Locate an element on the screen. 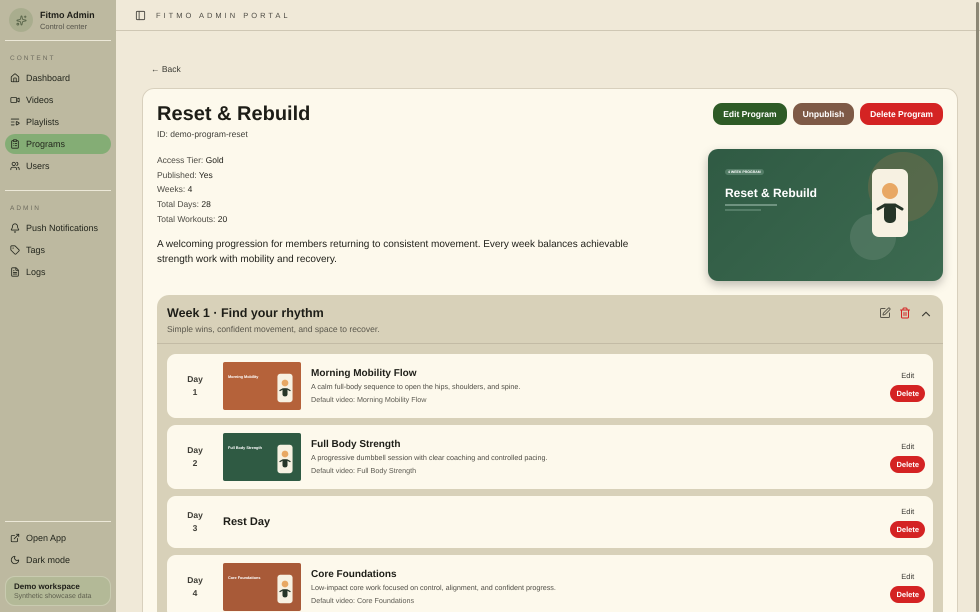  week-title: Week 1 · Find your rhythm is located at coordinates (246, 313).